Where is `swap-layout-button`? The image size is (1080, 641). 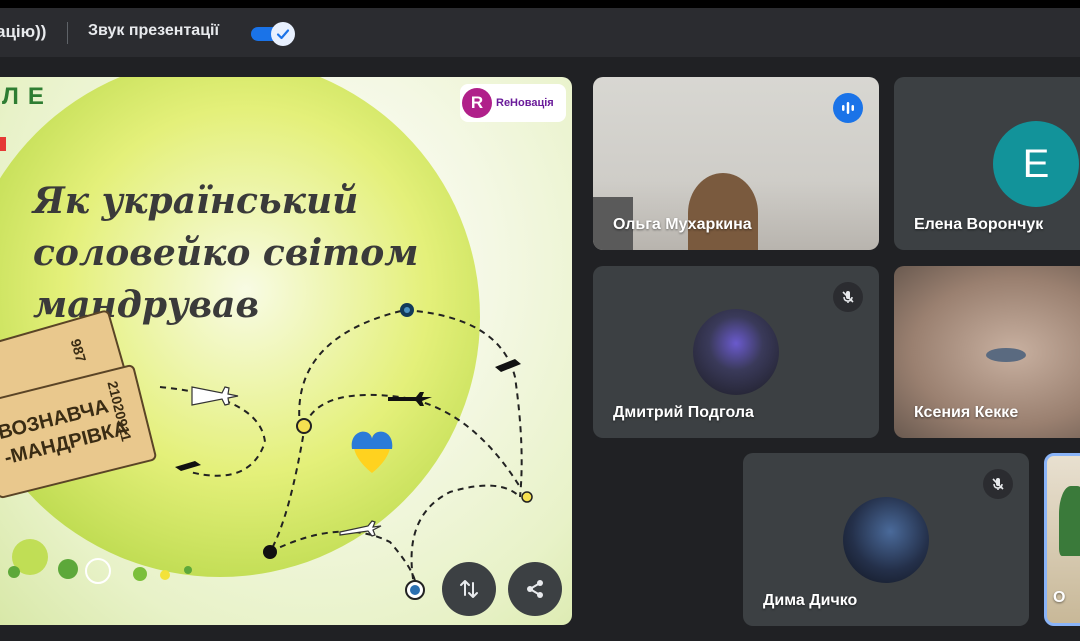 swap-layout-button is located at coordinates (469, 589).